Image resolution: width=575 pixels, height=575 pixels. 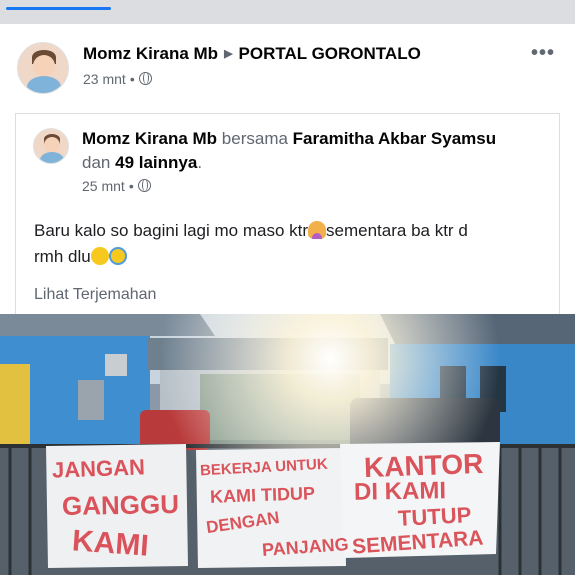 I want to click on shared-to-arrow-icon: ▶, so click(x=228, y=54).